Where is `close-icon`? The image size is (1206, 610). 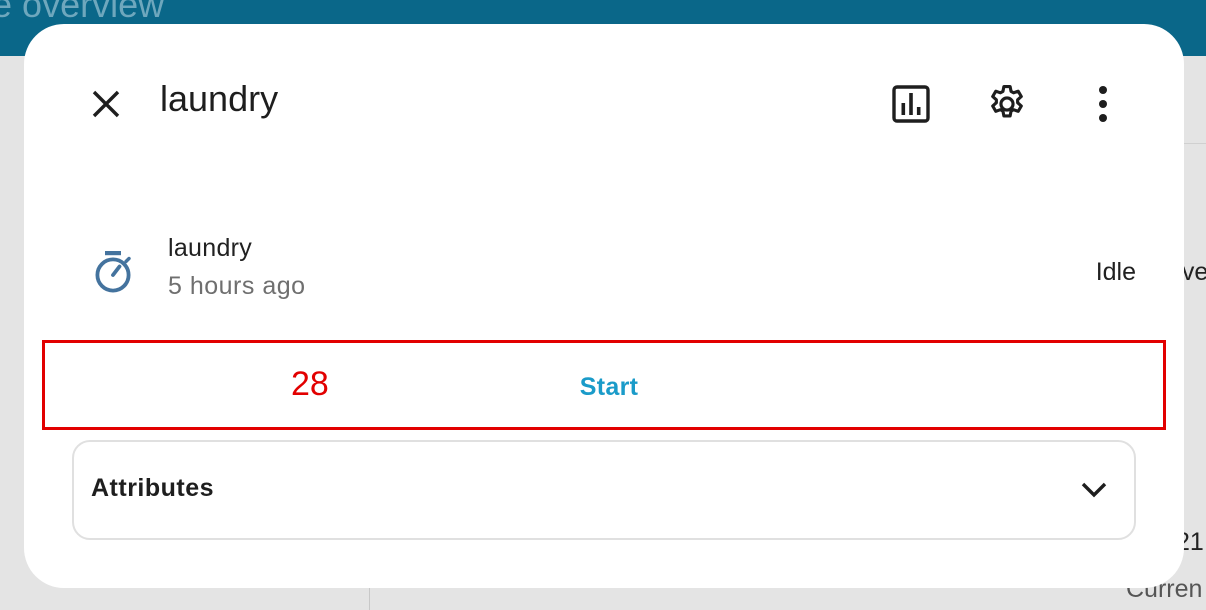 close-icon is located at coordinates (106, 104).